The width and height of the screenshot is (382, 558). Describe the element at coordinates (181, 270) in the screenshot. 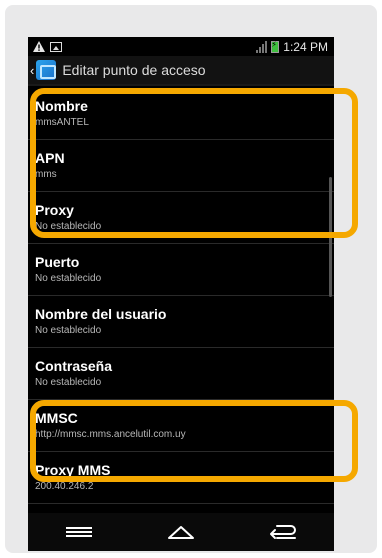

I see `list-item-puerto: Puerto No establecido` at that location.